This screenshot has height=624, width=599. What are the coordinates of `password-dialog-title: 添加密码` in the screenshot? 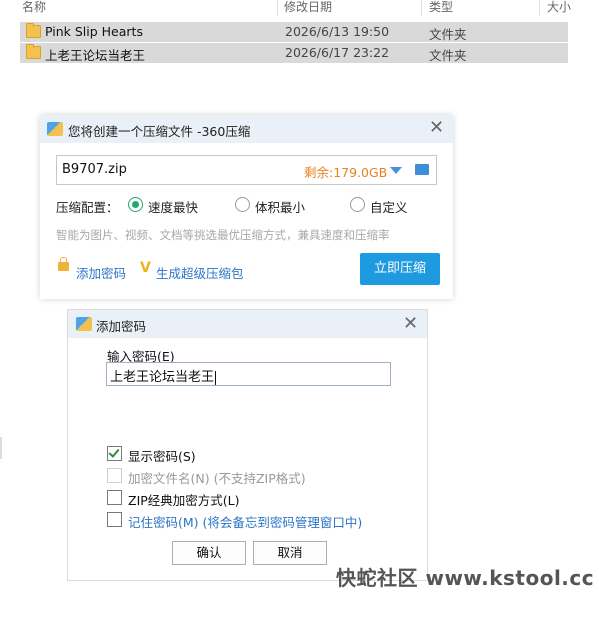 It's located at (121, 326).